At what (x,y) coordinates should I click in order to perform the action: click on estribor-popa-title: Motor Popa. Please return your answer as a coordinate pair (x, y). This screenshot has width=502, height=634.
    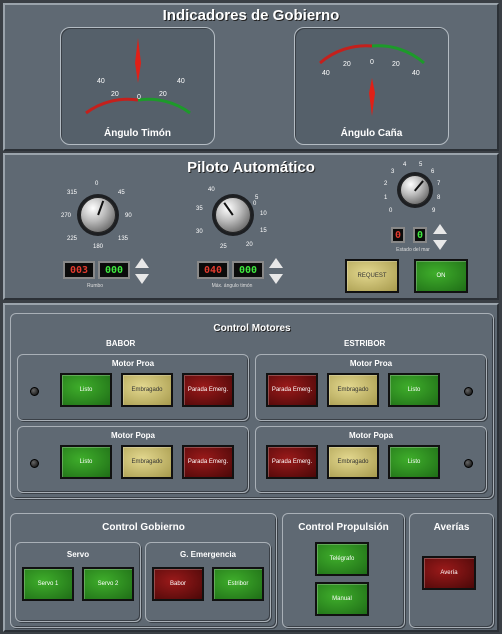
    Looking at the image, I should click on (371, 435).